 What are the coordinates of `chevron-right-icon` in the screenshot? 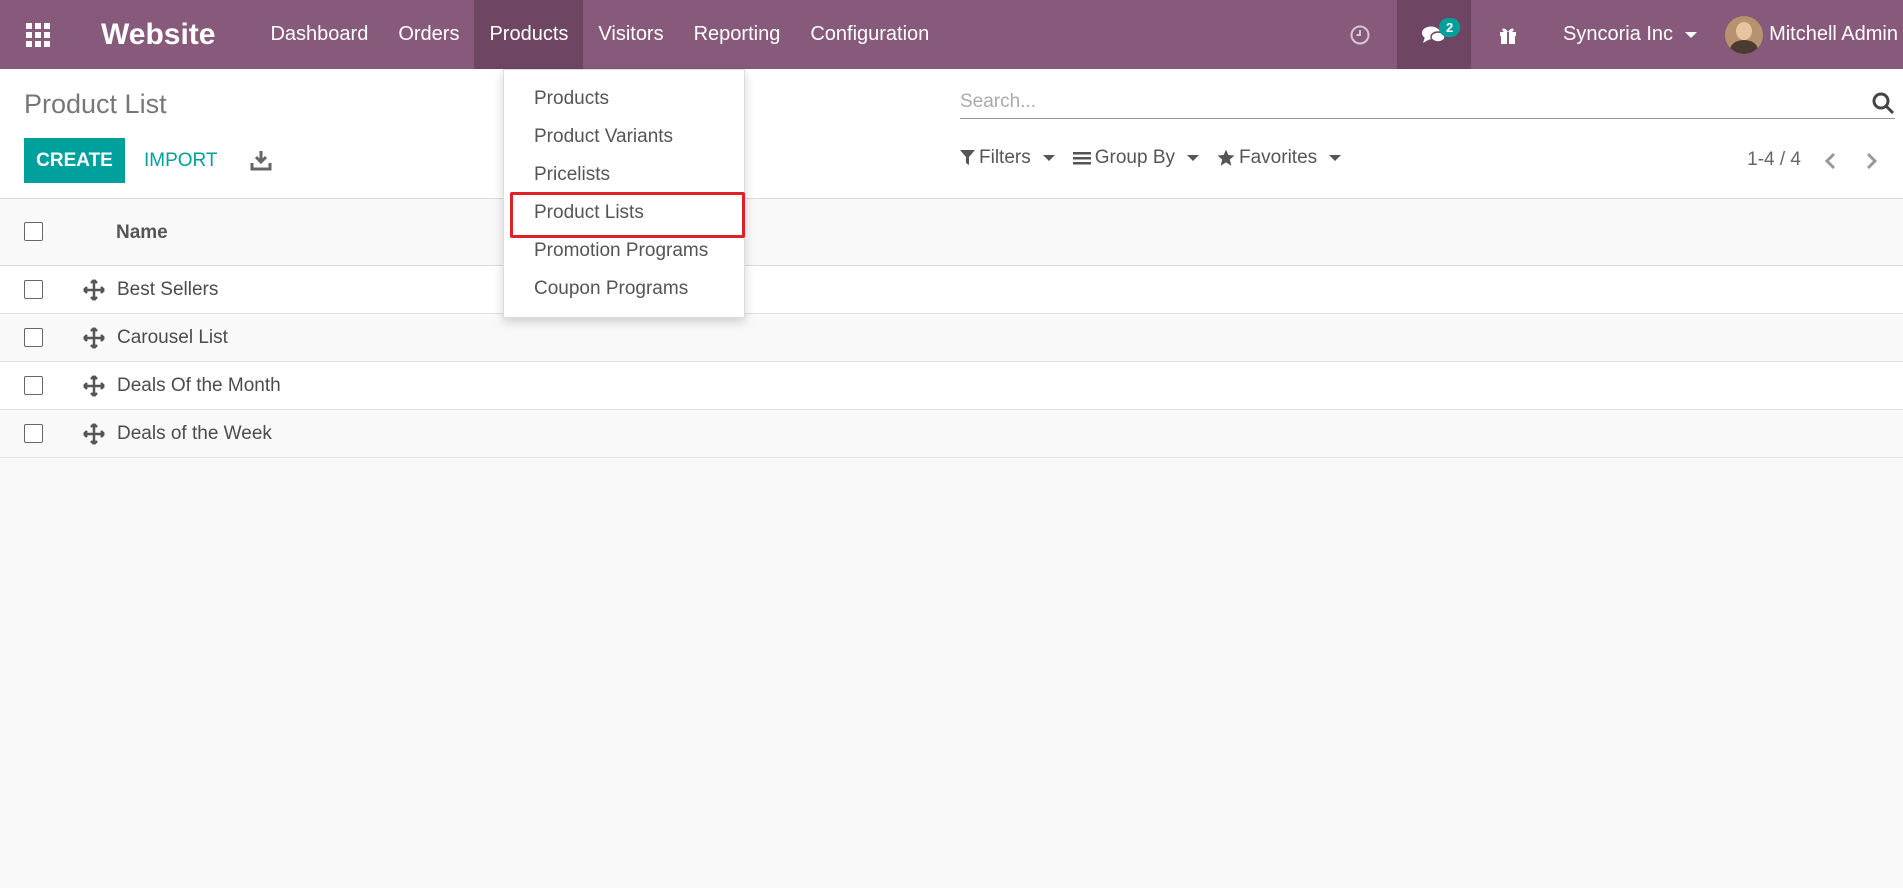 It's located at (1871, 161).